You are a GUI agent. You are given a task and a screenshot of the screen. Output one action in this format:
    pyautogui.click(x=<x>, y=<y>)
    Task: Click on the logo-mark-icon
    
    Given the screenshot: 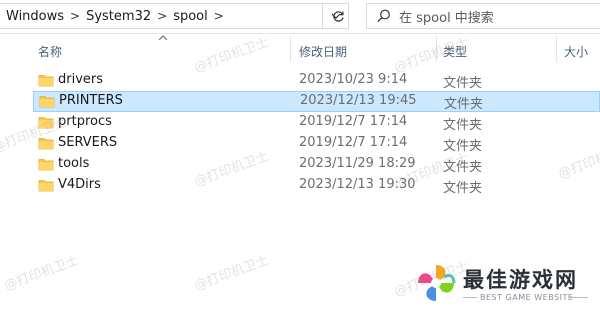 What is the action you would take?
    pyautogui.click(x=437, y=283)
    